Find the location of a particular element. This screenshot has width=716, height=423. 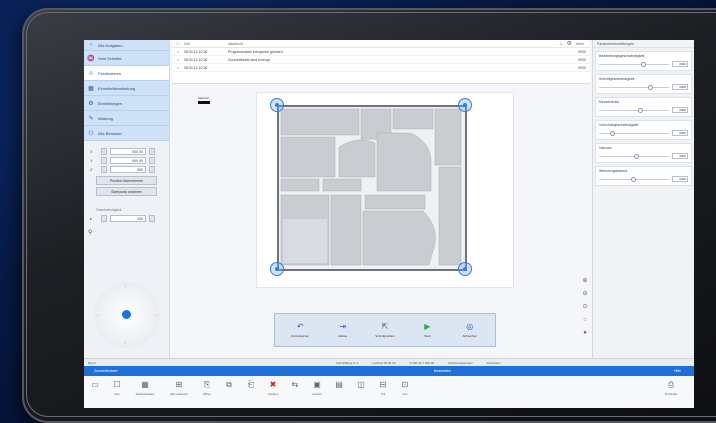

ribbon-new-button: ☐ Neu is located at coordinates (117, 388).